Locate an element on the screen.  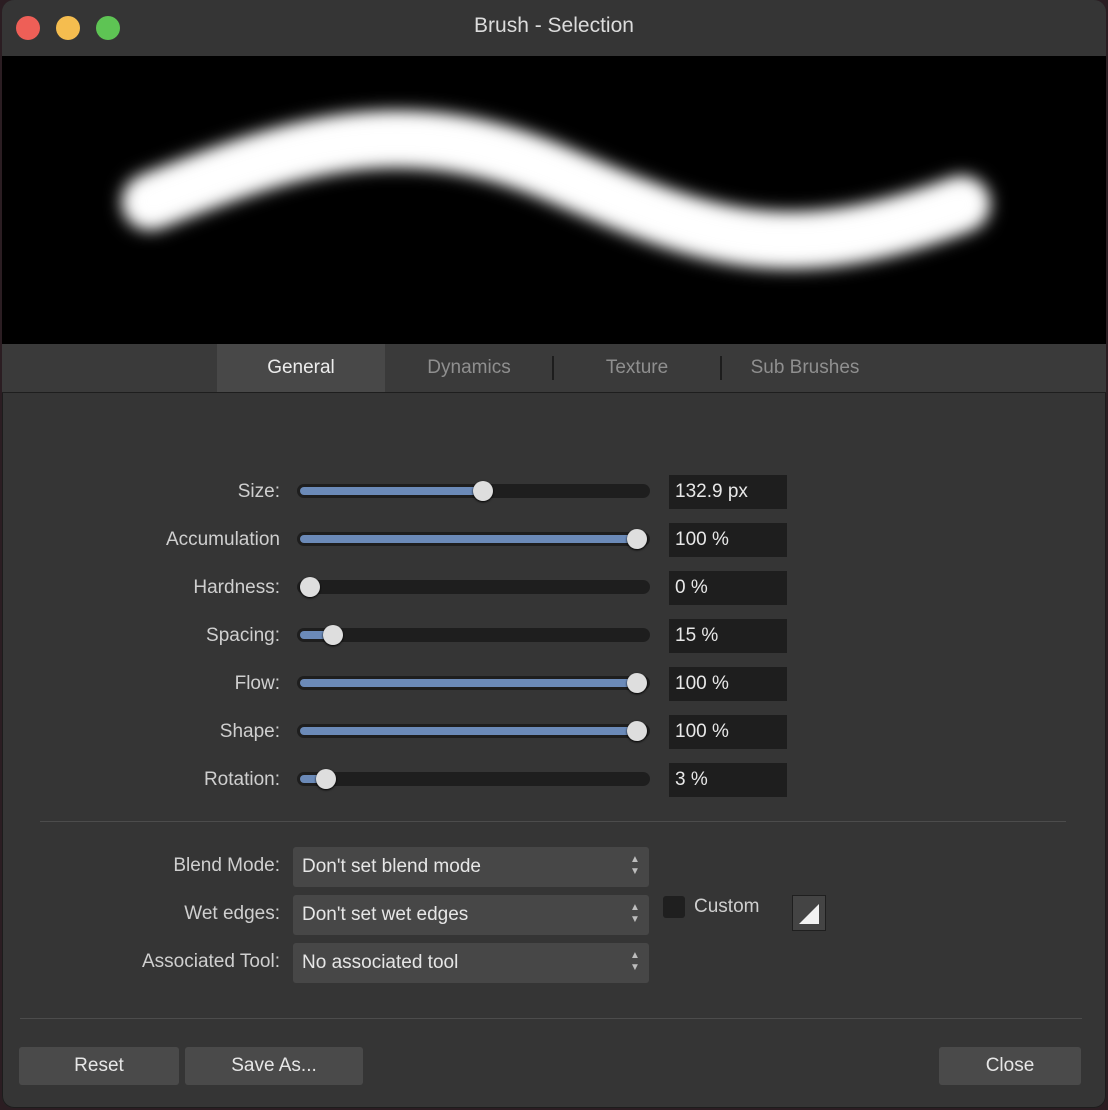
rotation-slider is located at coordinates (473, 779).